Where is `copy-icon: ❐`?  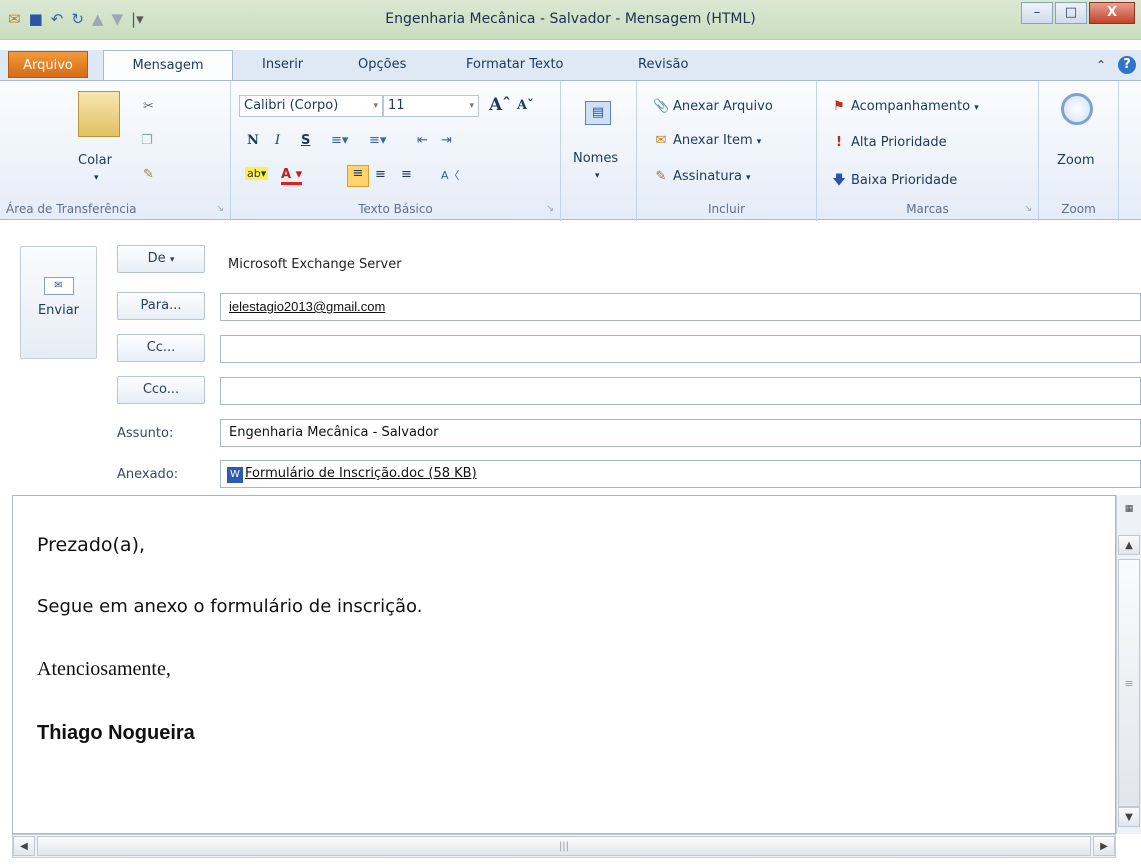 copy-icon: ❐ is located at coordinates (147, 140).